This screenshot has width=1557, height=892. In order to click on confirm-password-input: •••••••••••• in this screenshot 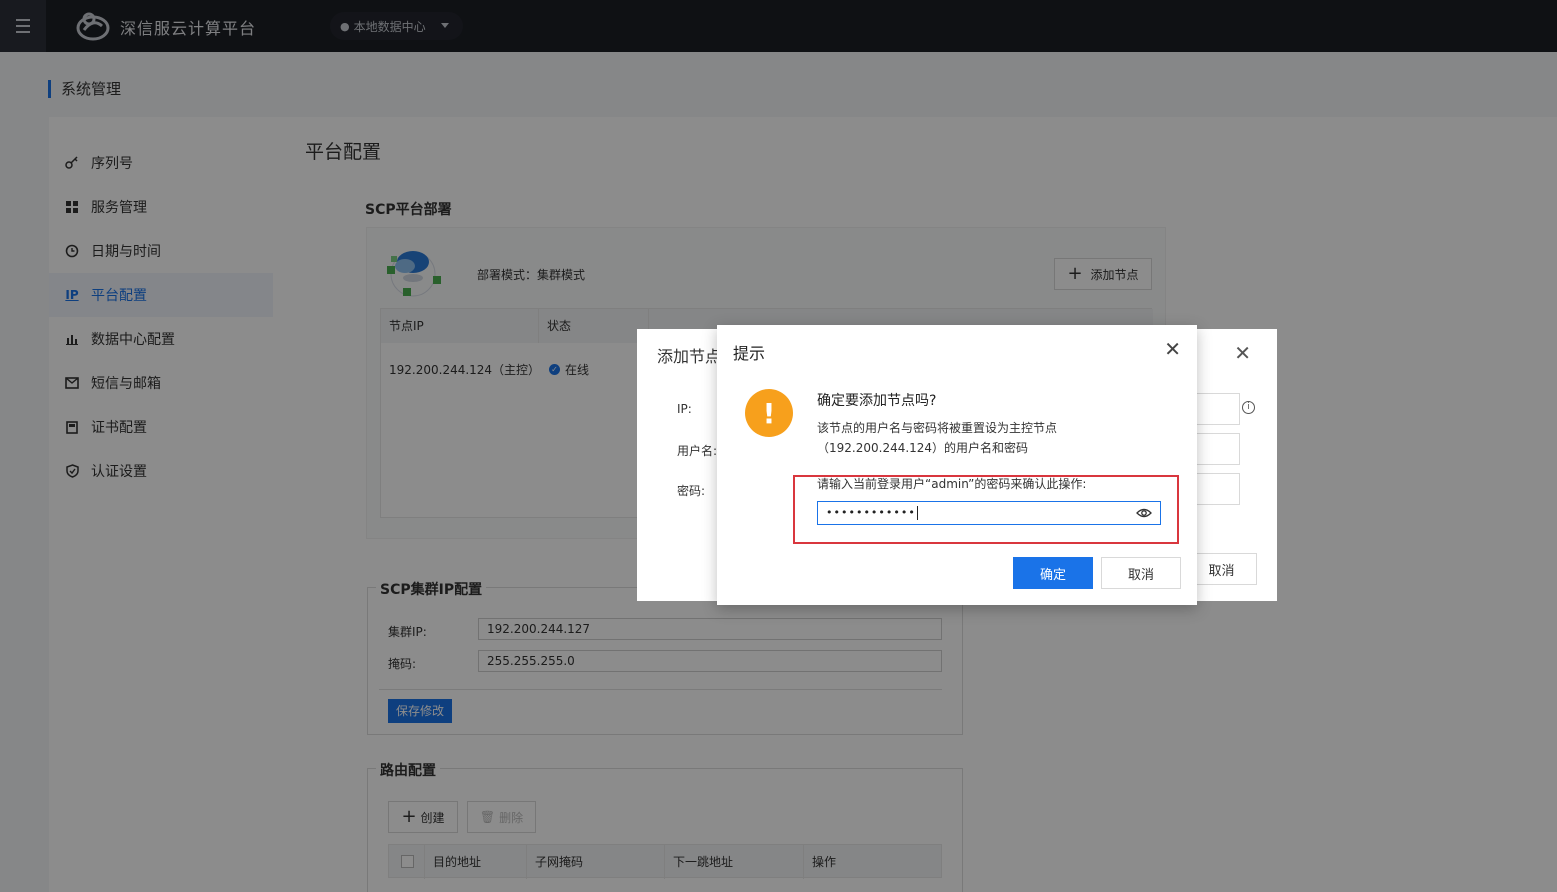, I will do `click(989, 513)`.